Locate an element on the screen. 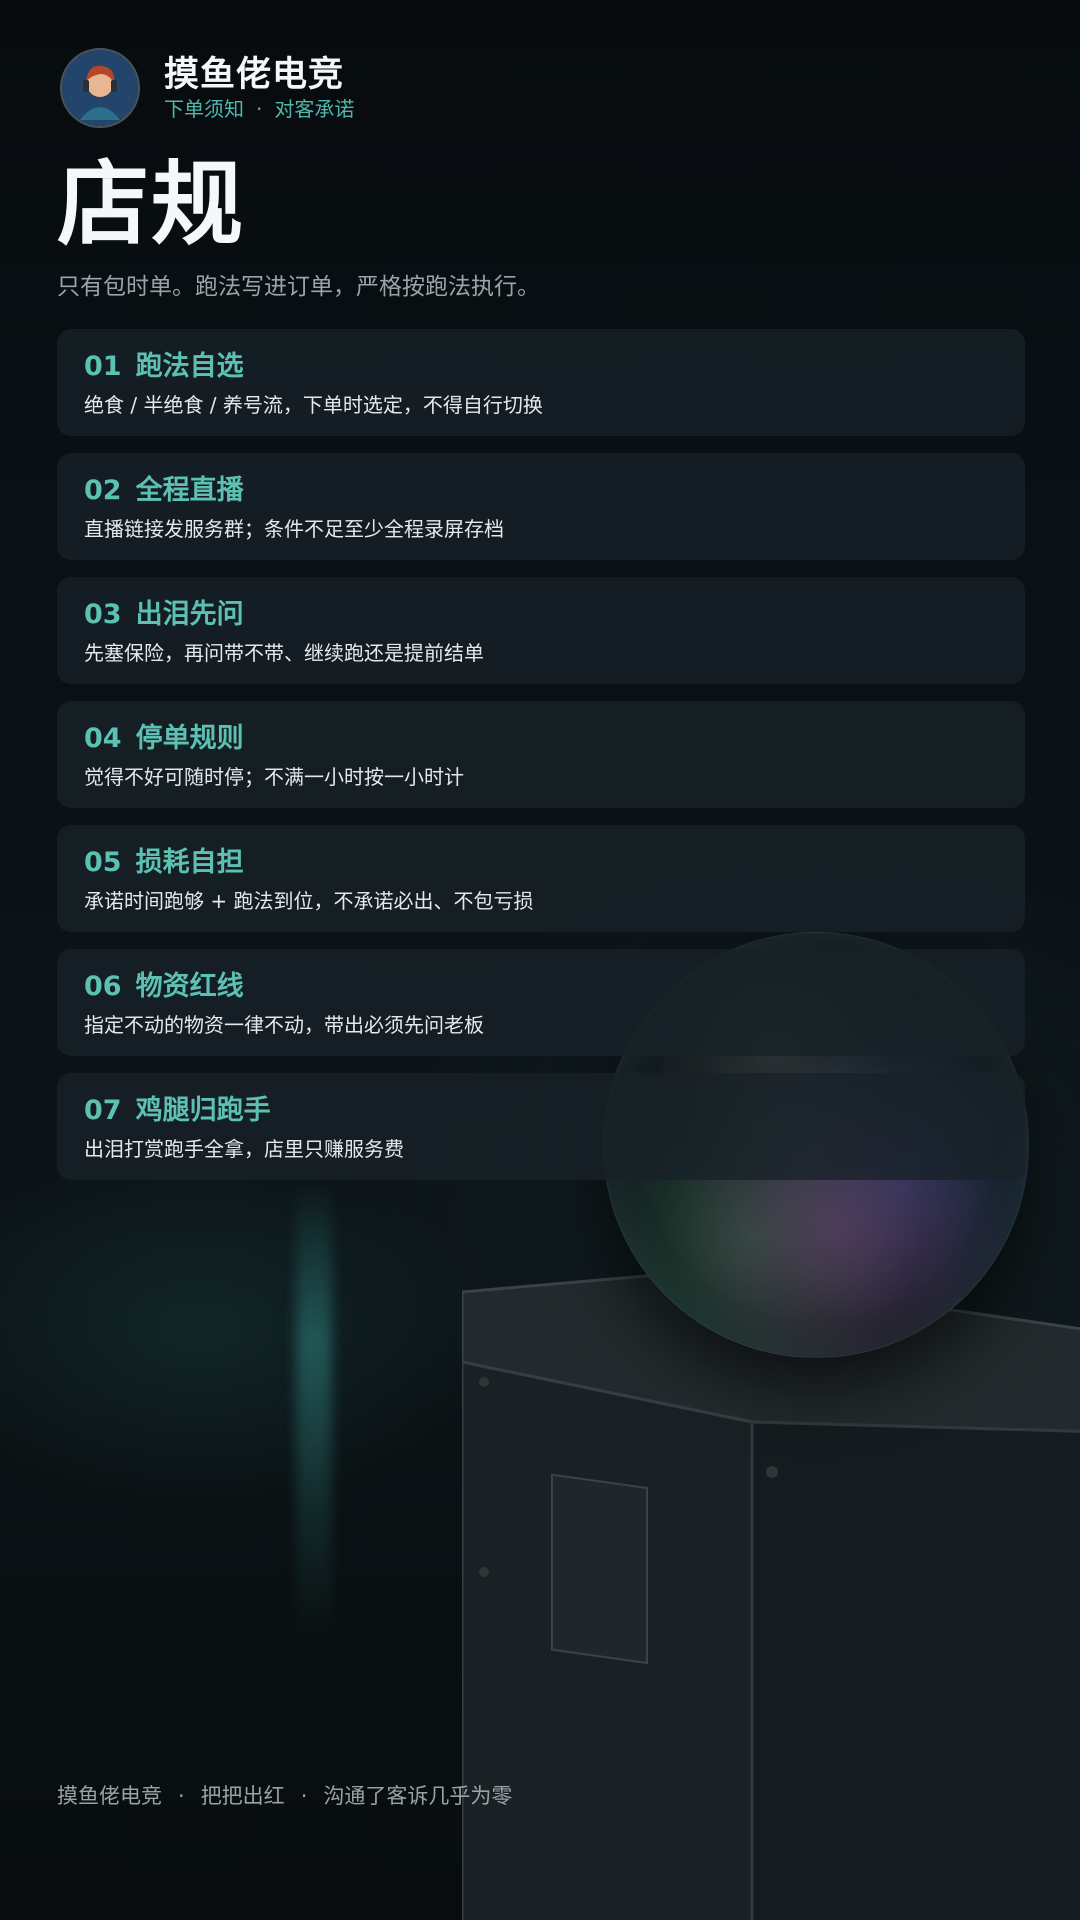 This screenshot has width=1080, height=1920. rule-card-07: 07 鸡腿归跑手 出泪打赏跑手全拿，店里只赚服务费 is located at coordinates (541, 1126).